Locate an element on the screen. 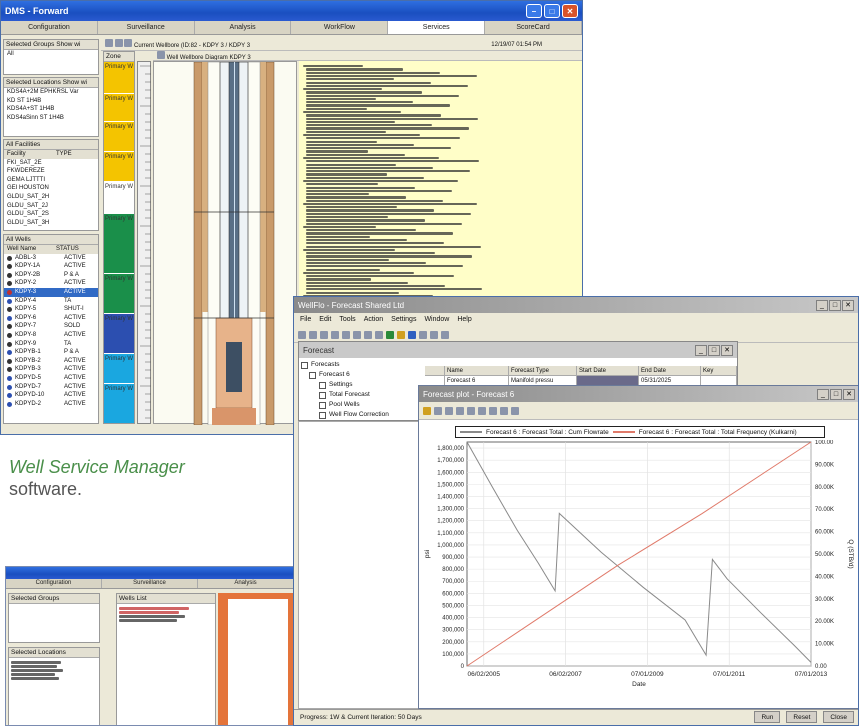 Image resolution: width=859 pixels, height=726 pixels. reset-button: Reset is located at coordinates (802, 717).